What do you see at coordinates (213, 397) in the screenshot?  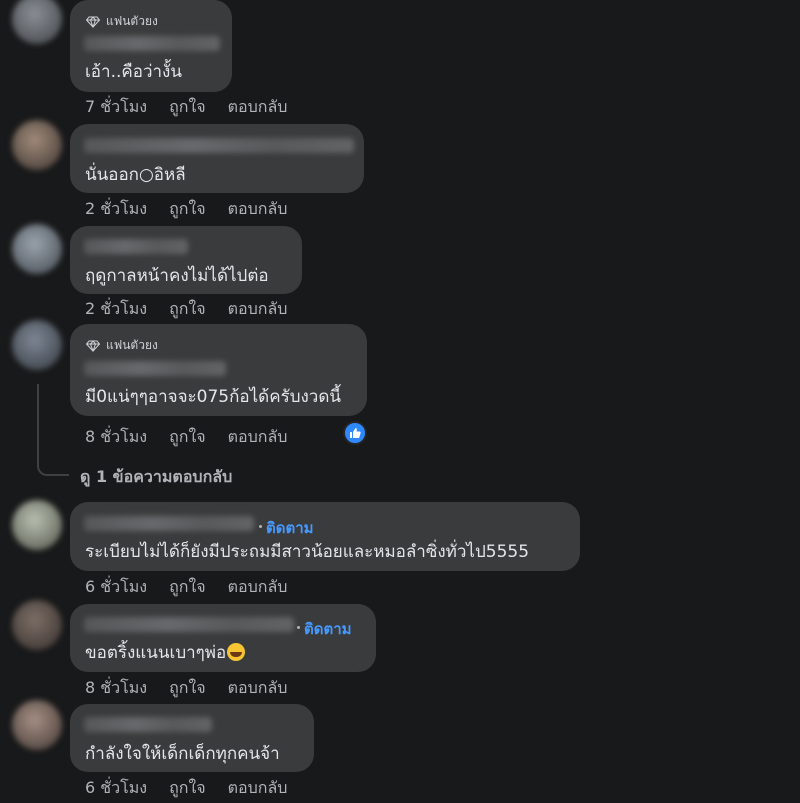 I see `comment-text: มี0แน่ๆๆอาจจะ075ก้อได้ครับงวดนี้` at bounding box center [213, 397].